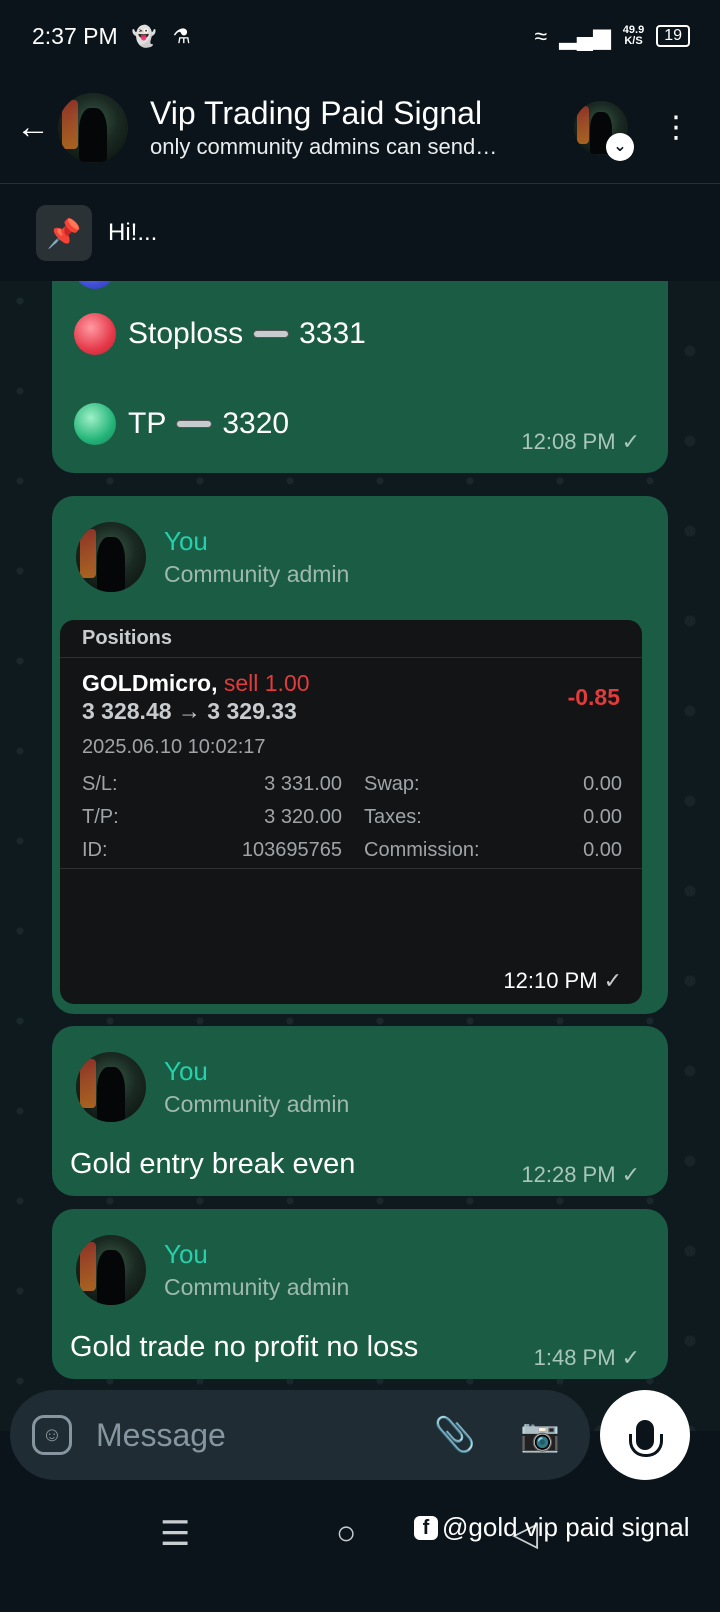 The image size is (720, 1612). I want to click on detail-row: ID: 103695765 Commission: 0.00, so click(352, 850).